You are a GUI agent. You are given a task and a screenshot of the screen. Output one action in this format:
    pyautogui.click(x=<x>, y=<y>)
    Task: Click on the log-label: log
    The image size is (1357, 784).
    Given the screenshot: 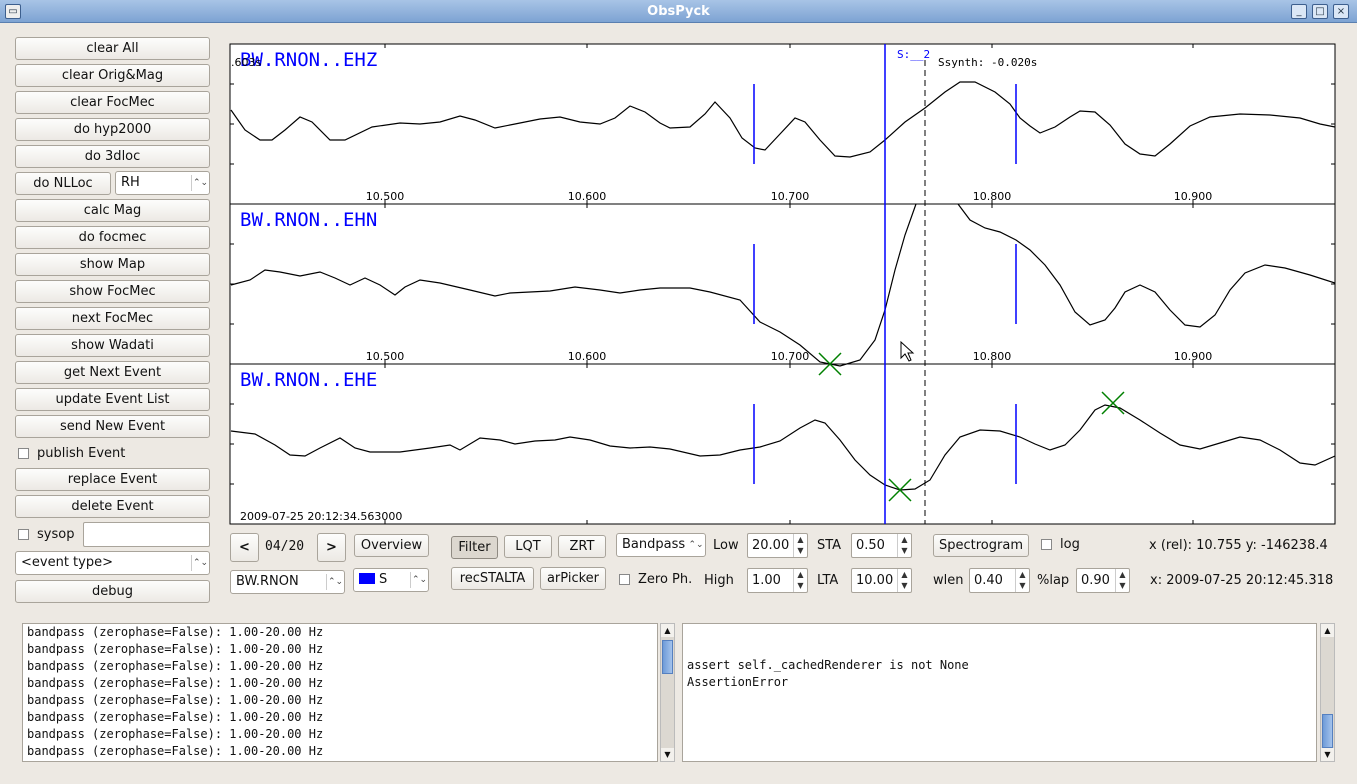 What is the action you would take?
    pyautogui.click(x=1070, y=544)
    